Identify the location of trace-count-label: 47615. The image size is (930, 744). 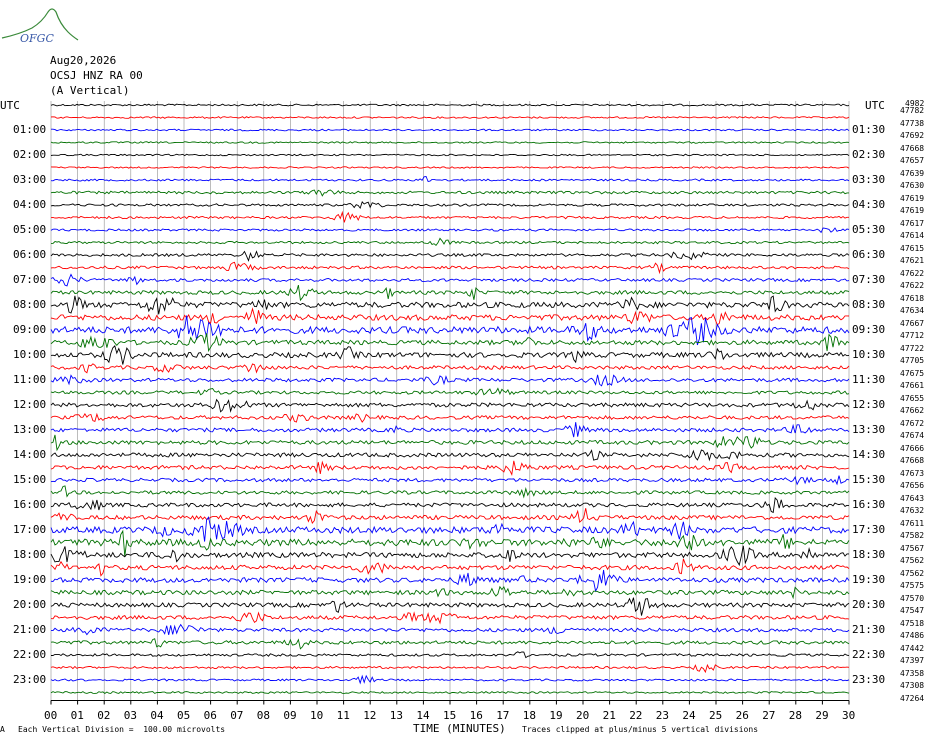
(912, 248).